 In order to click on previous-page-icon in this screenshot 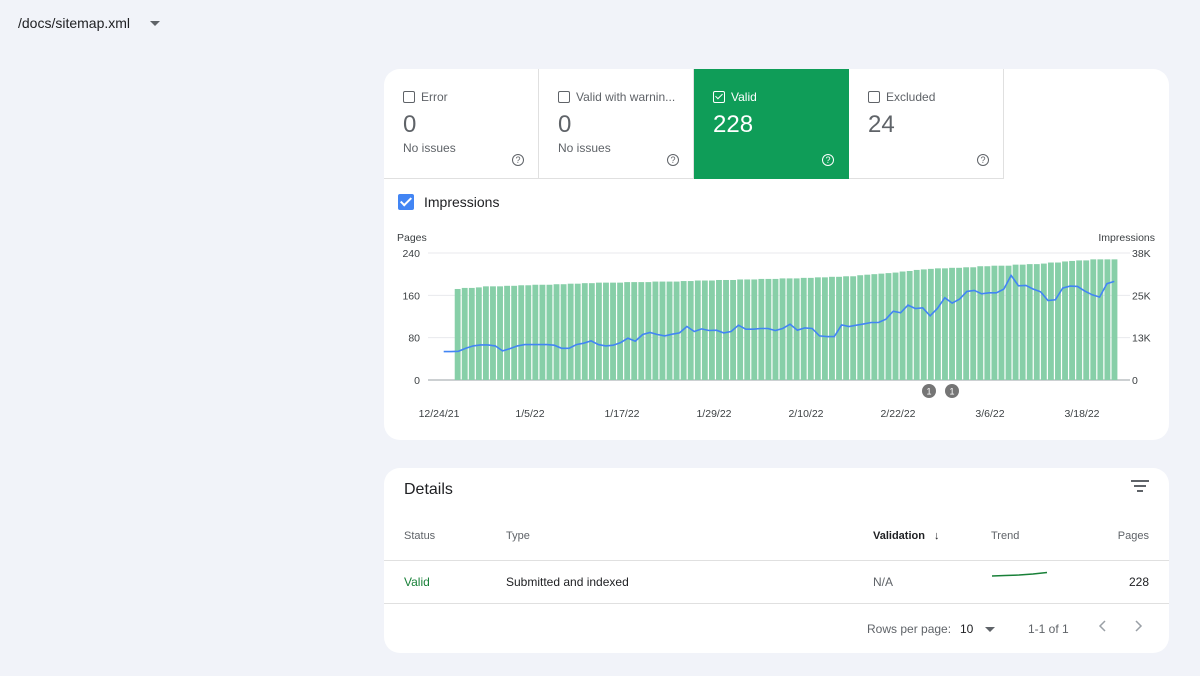, I will do `click(1103, 626)`.